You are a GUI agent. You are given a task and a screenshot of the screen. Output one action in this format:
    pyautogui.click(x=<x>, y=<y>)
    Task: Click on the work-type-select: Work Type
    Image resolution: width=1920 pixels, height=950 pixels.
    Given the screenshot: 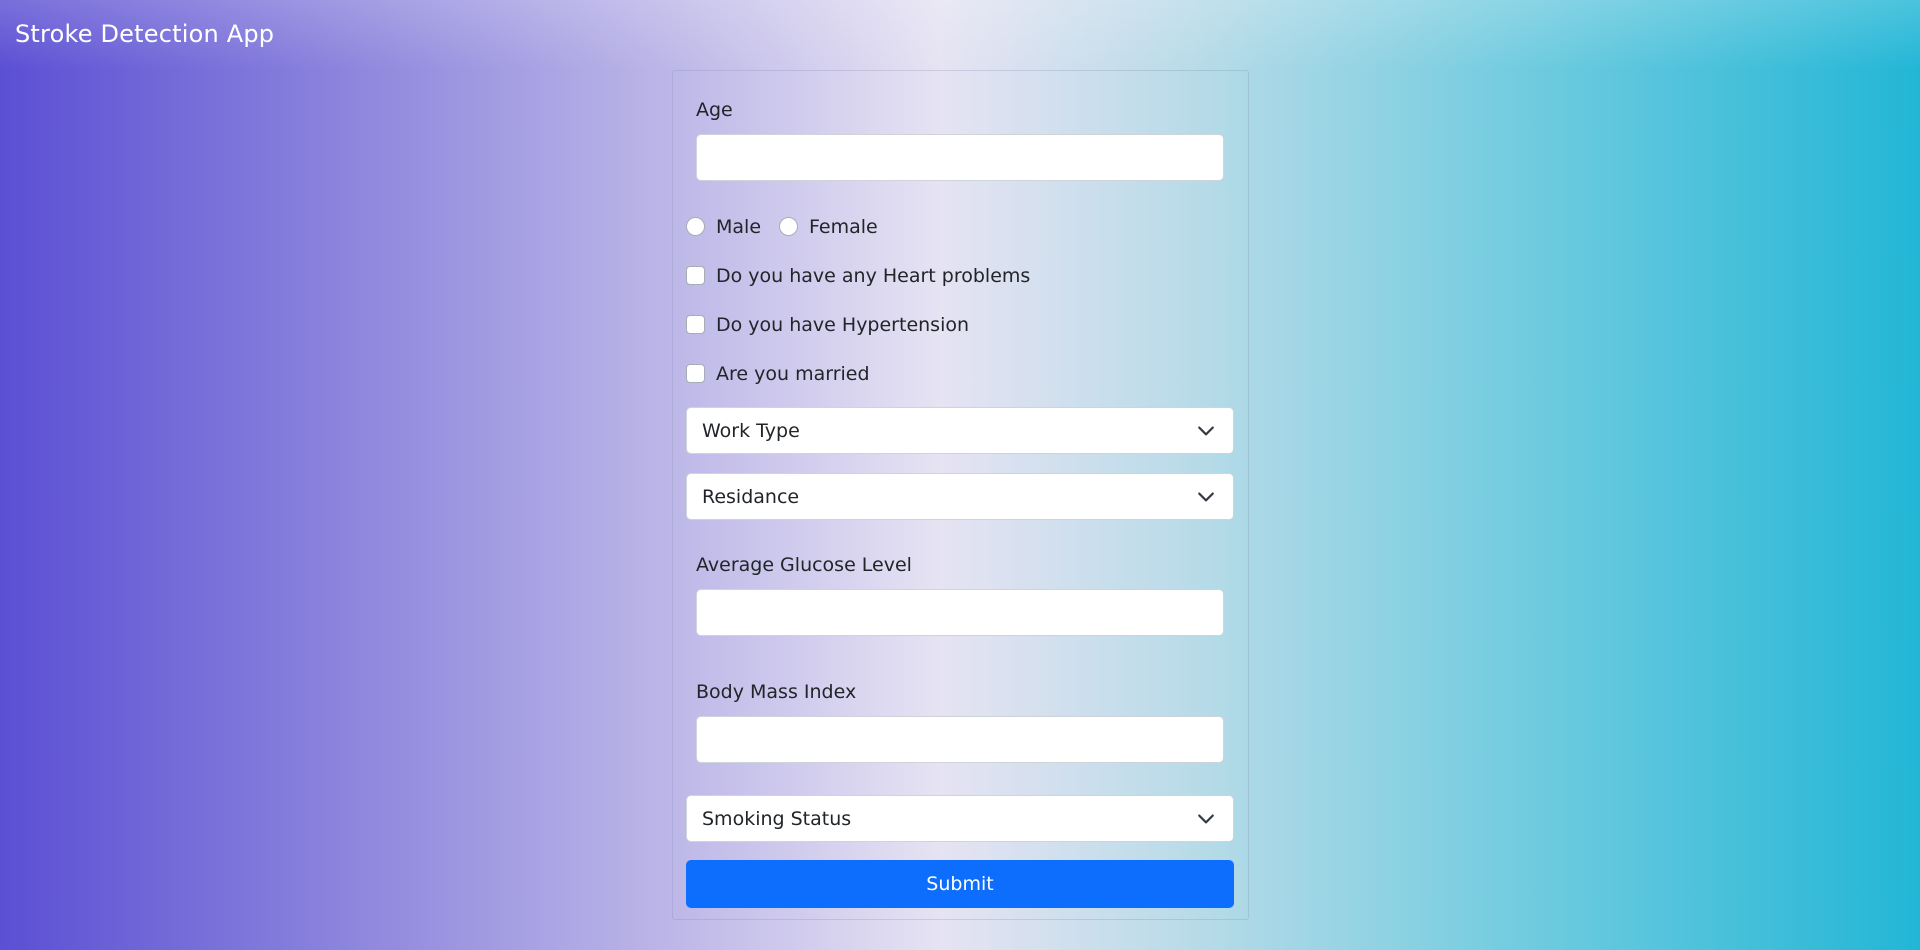 What is the action you would take?
    pyautogui.click(x=960, y=430)
    